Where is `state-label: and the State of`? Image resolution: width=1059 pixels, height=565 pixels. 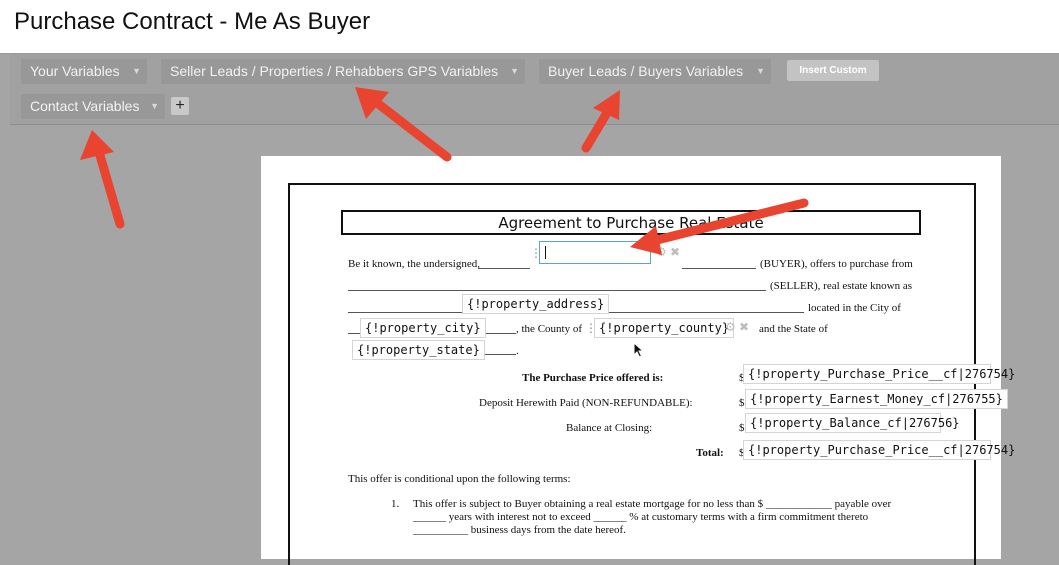
state-label: and the State of is located at coordinates (793, 329).